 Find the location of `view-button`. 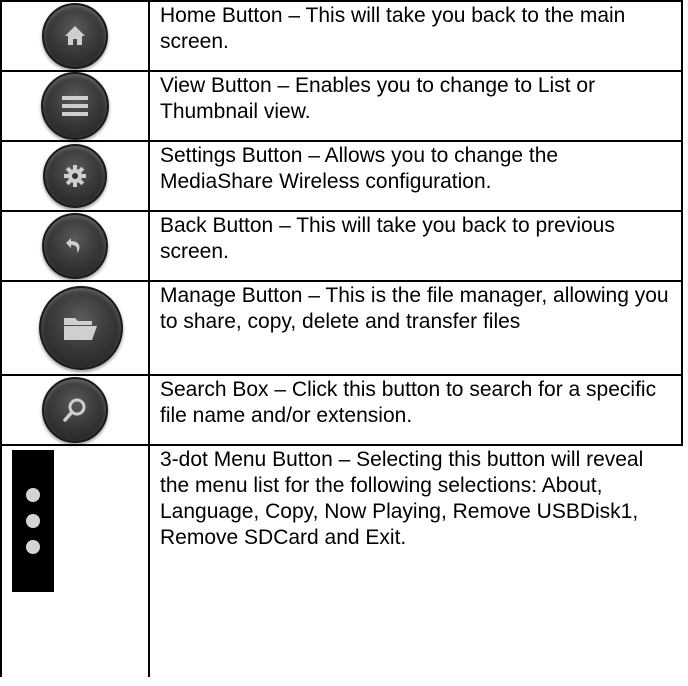

view-button is located at coordinates (75, 106).